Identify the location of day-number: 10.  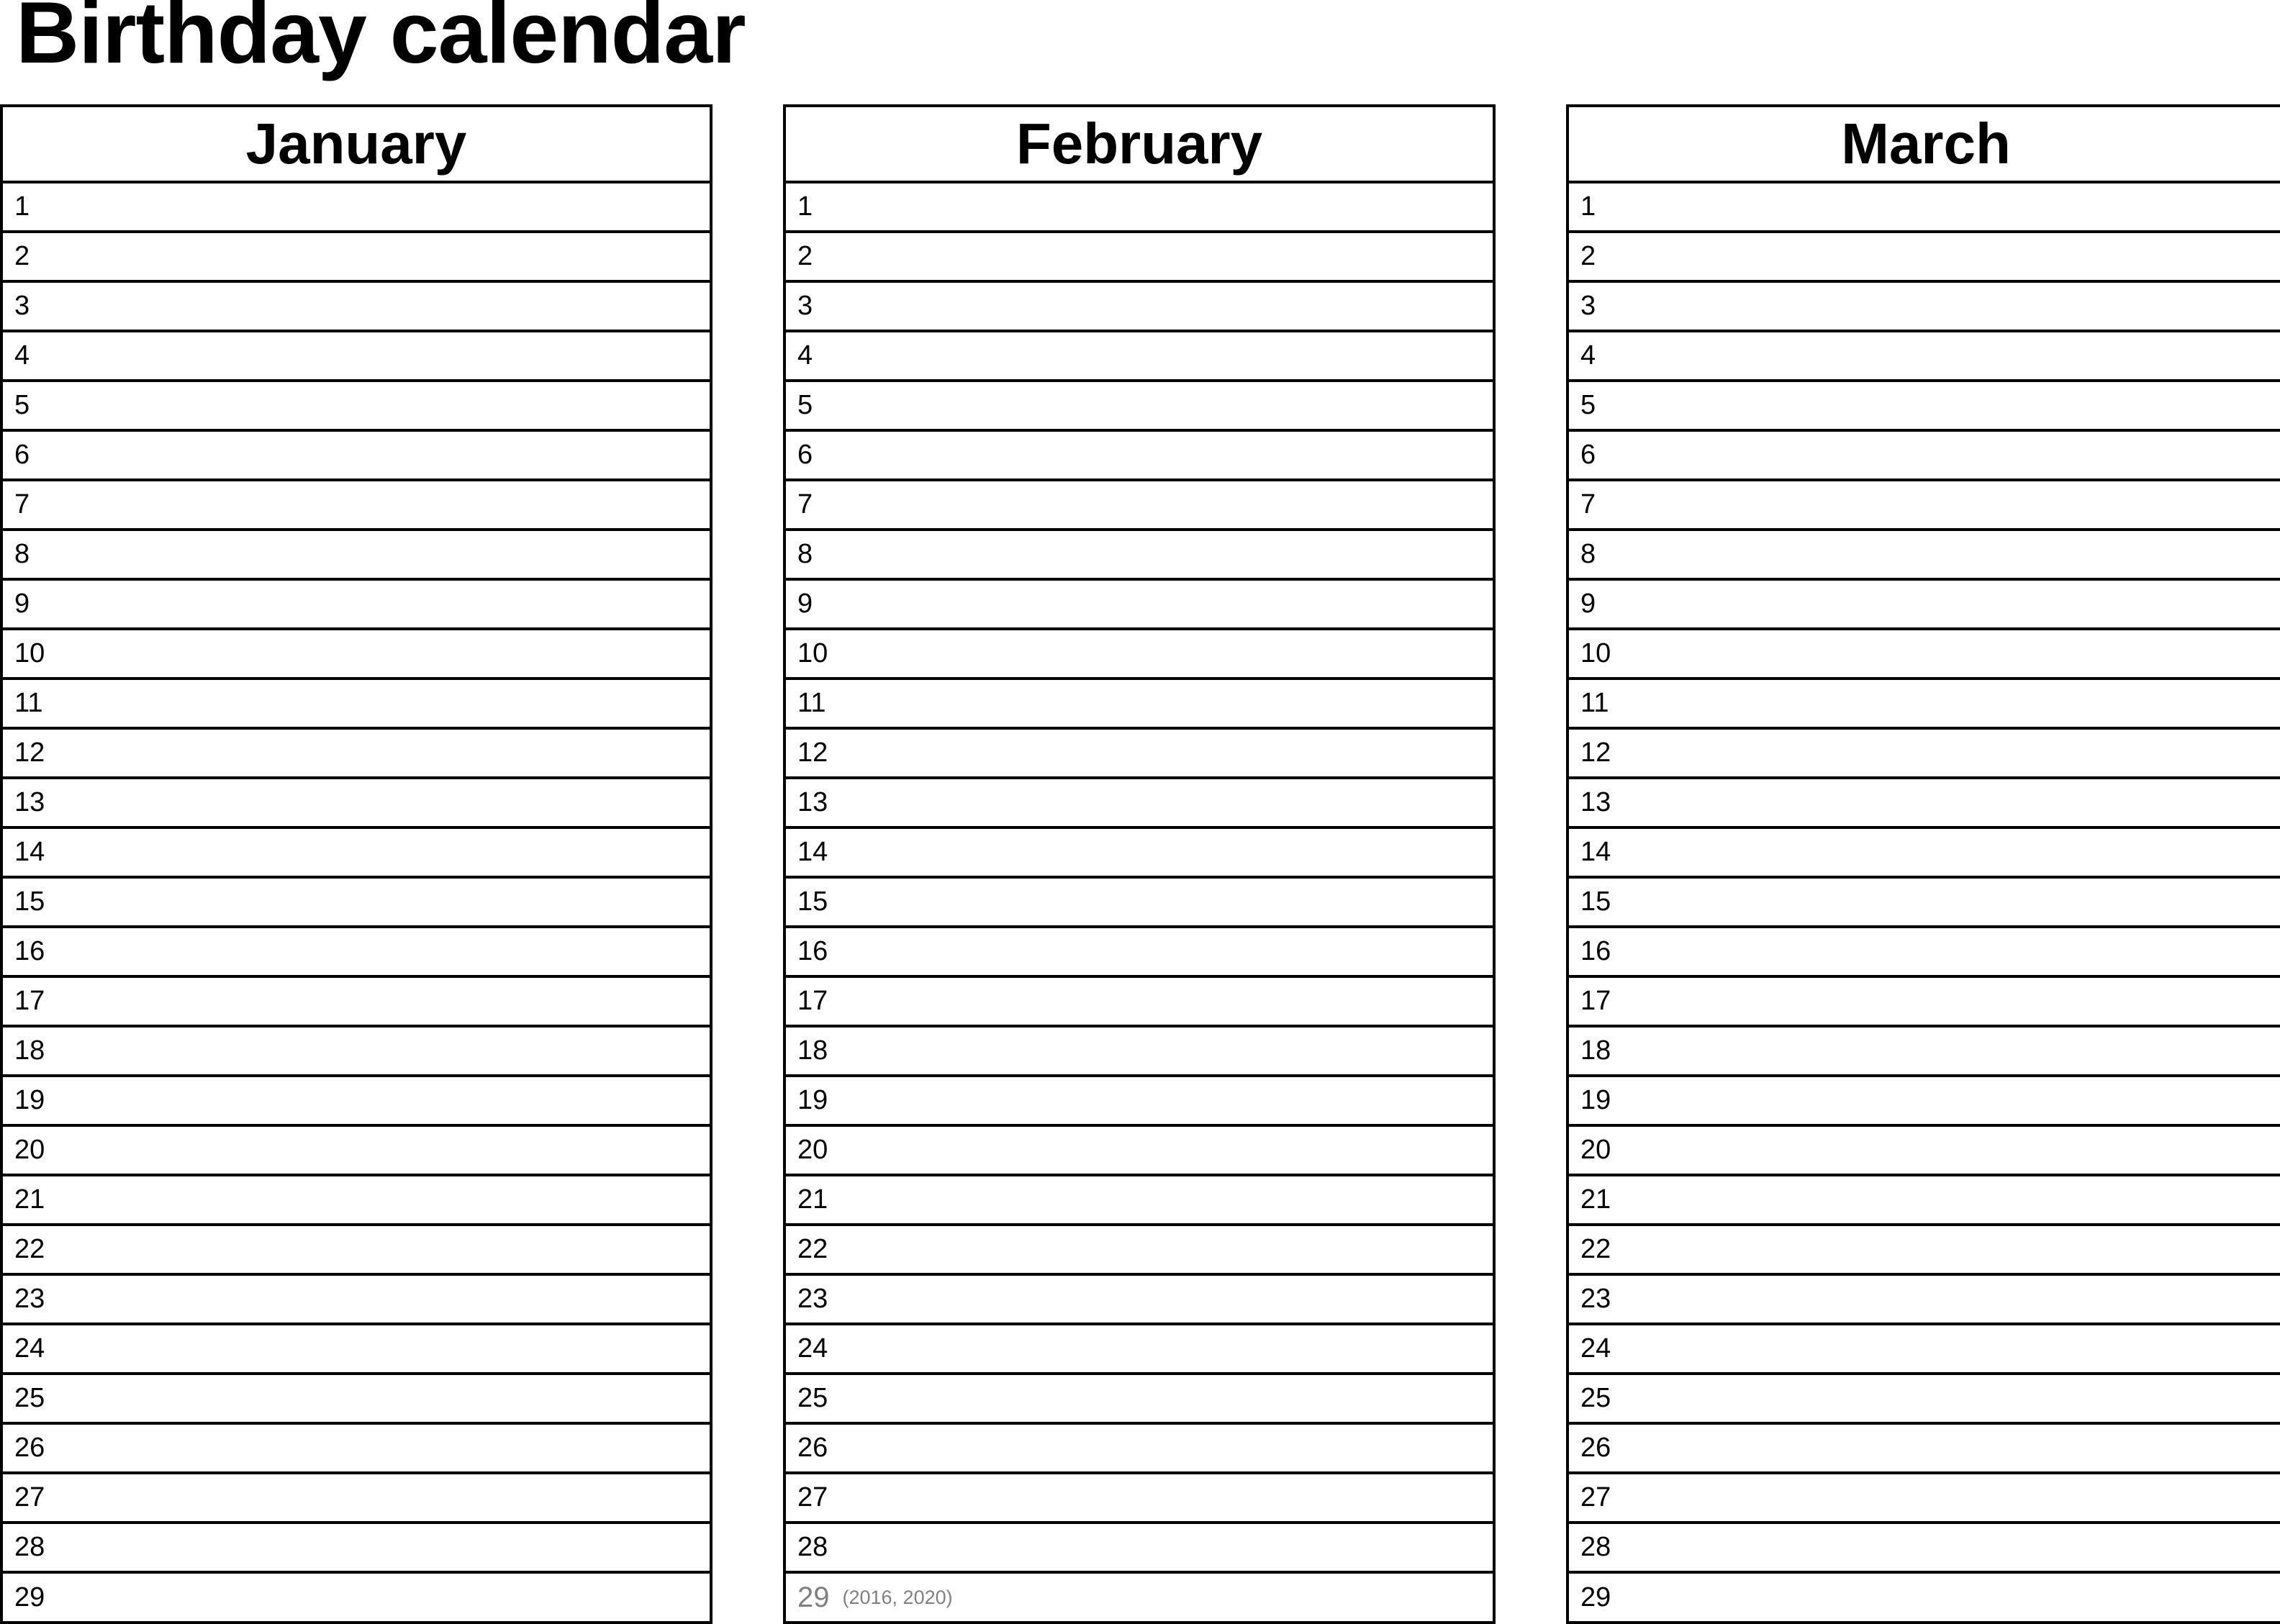
(30, 653).